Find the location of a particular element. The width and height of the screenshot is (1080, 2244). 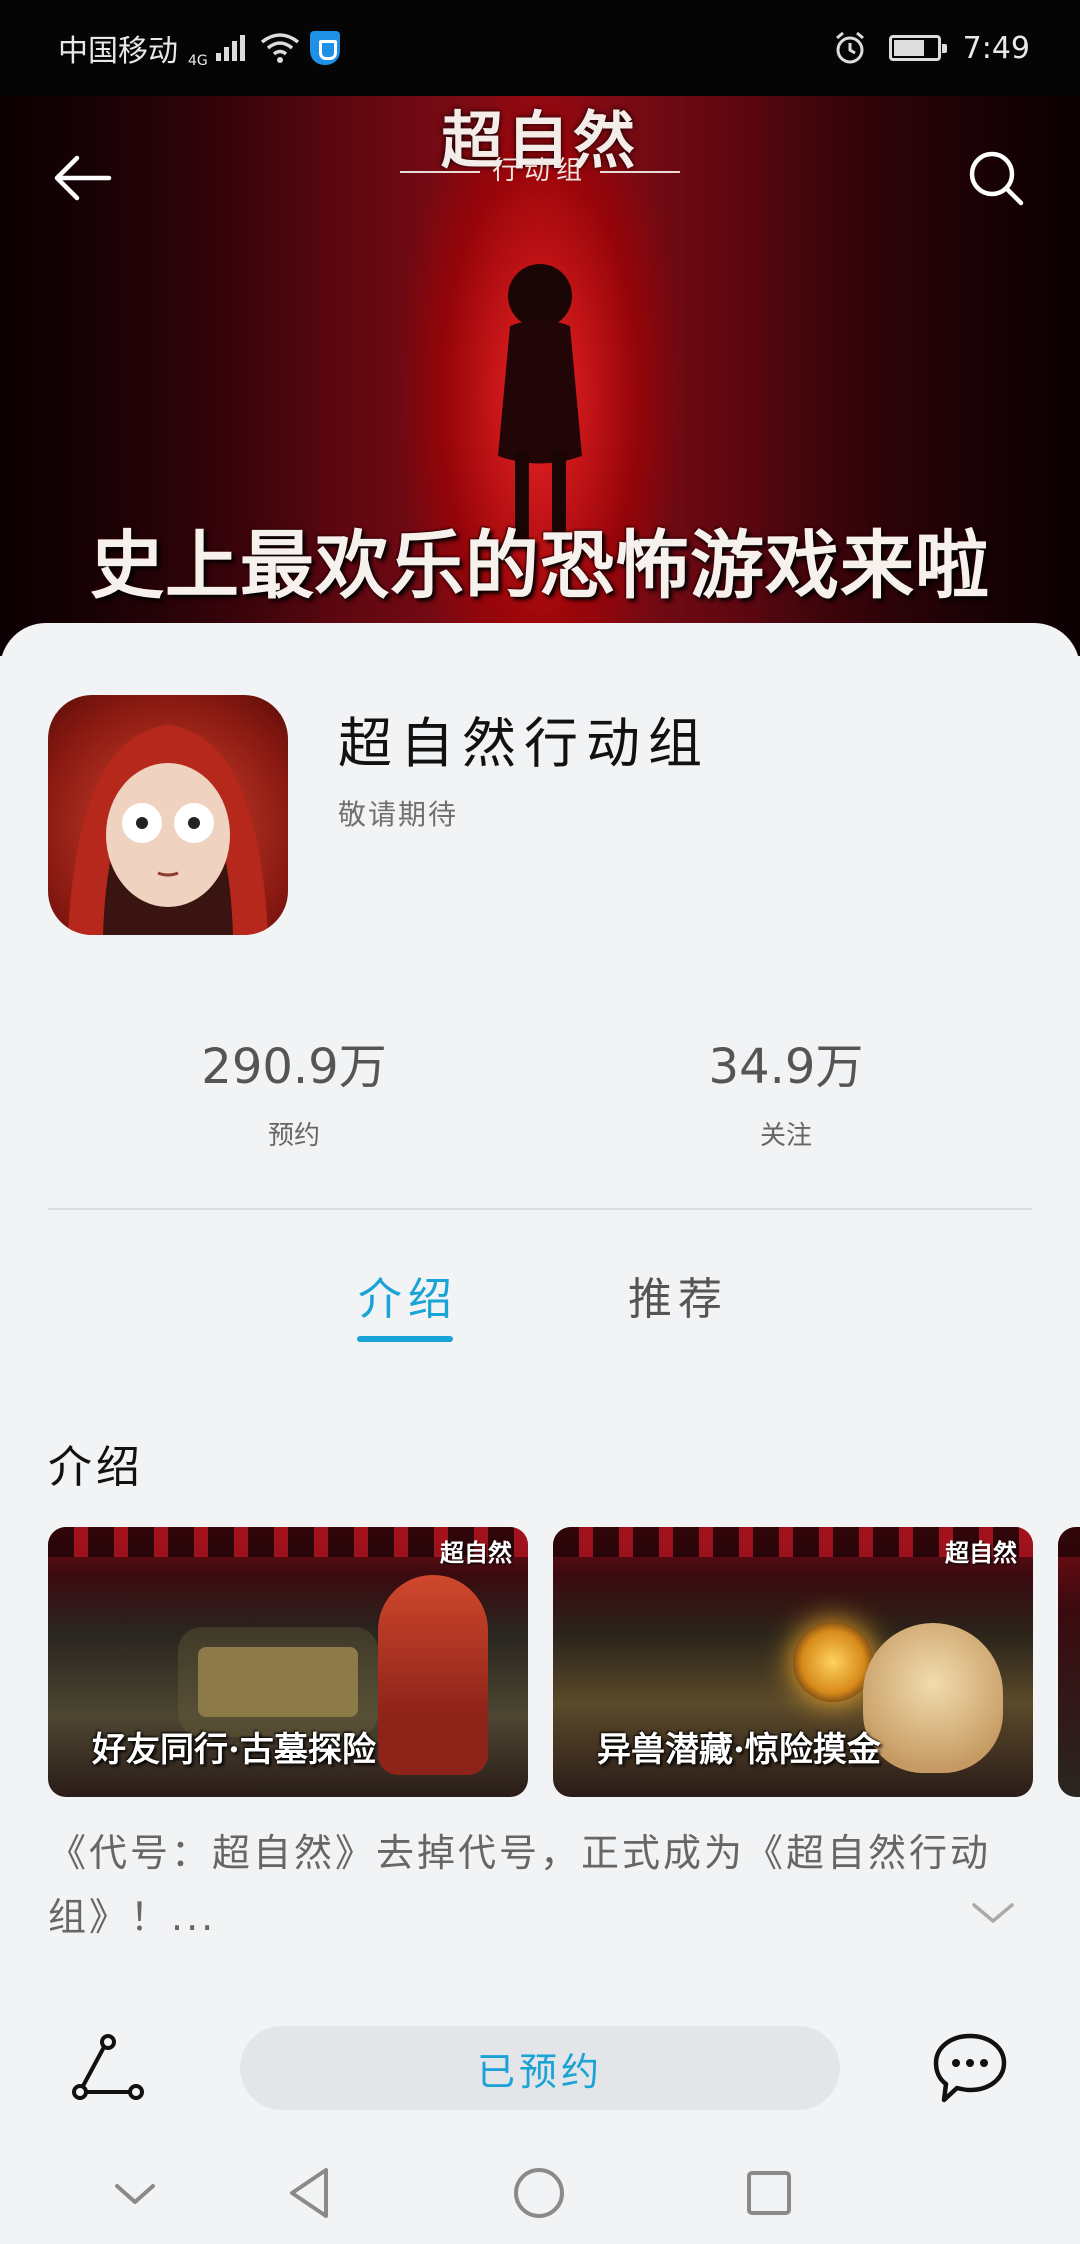

share-button is located at coordinates (108, 2068).